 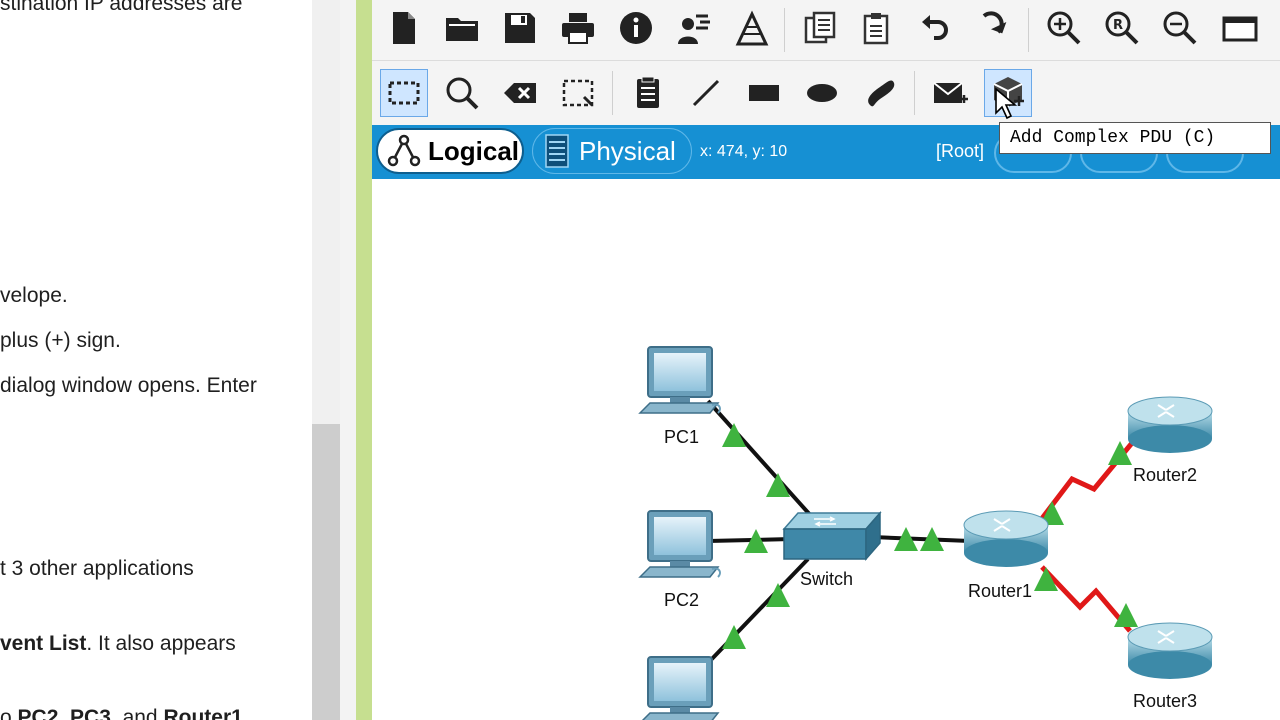 I want to click on info-button, so click(x=636, y=28).